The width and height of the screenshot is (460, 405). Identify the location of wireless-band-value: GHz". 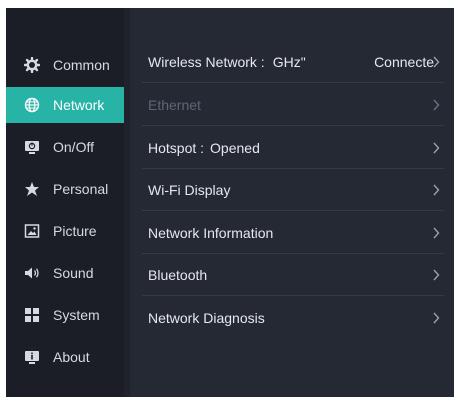
(289, 62).